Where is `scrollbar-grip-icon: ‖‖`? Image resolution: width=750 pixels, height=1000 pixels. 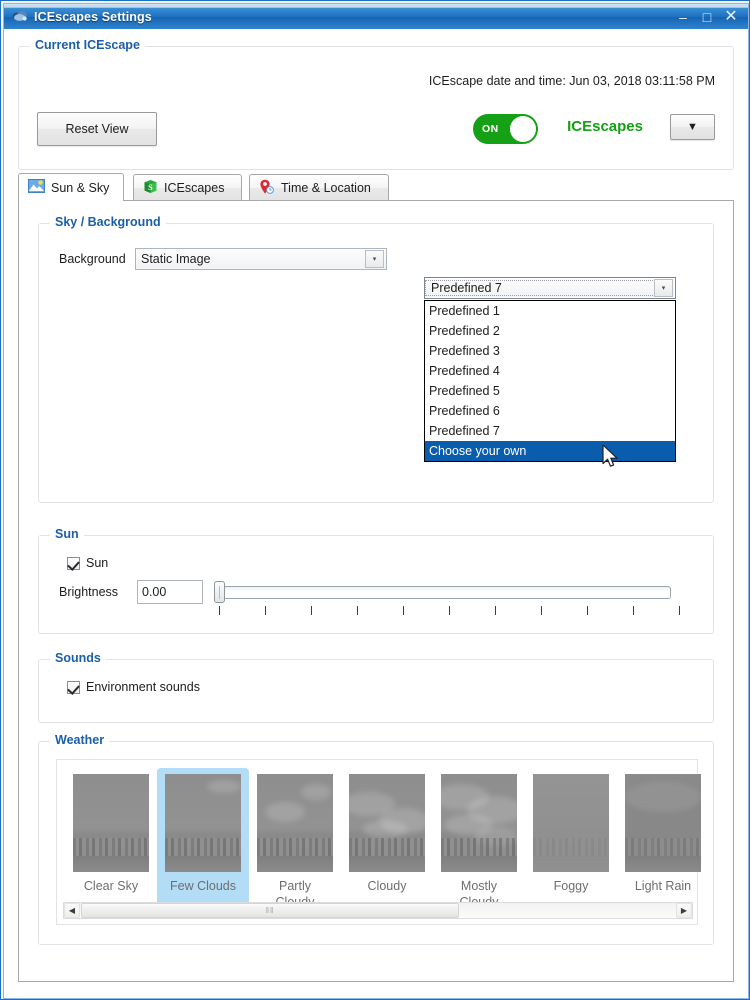
scrollbar-grip-icon: ‖‖ is located at coordinates (270, 910).